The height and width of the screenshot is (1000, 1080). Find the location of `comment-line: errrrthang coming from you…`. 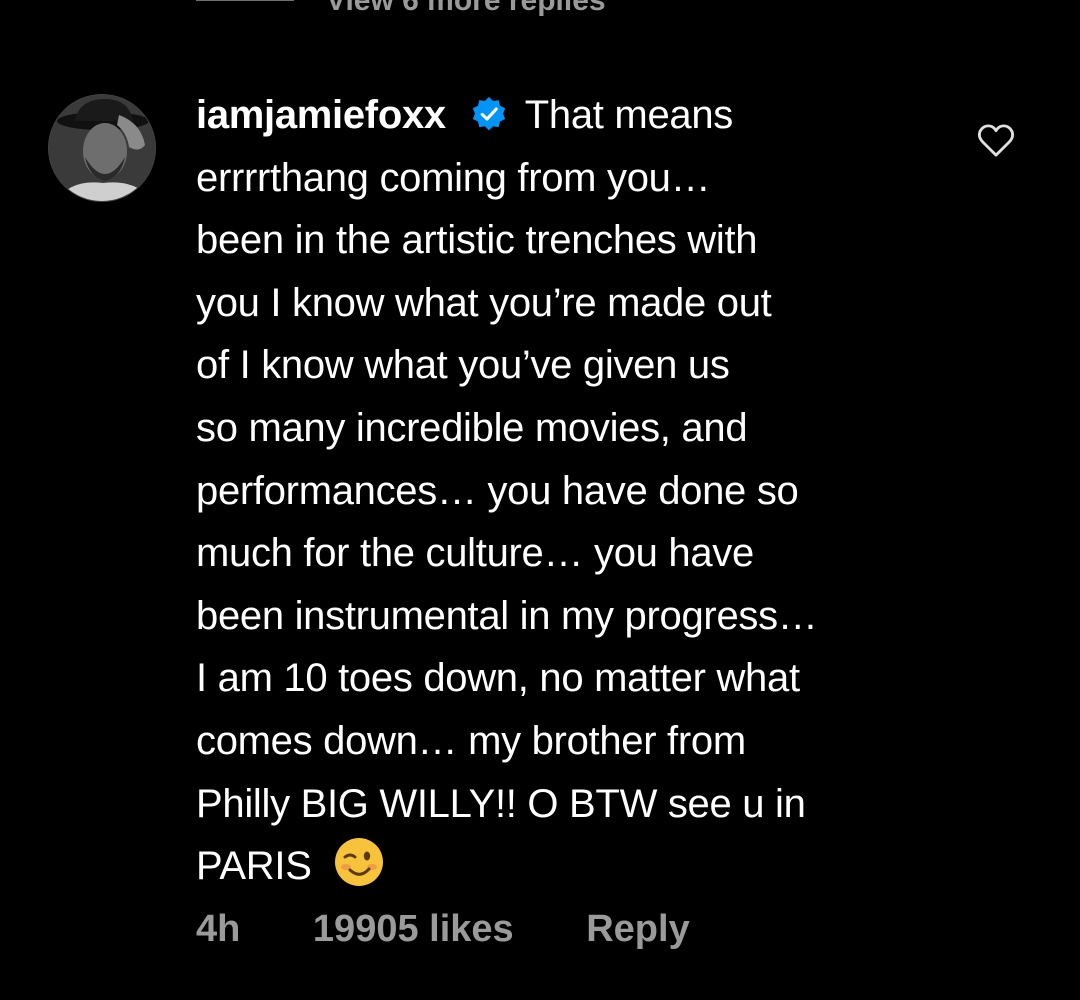

comment-line: errrrthang coming from you… is located at coordinates (453, 177).